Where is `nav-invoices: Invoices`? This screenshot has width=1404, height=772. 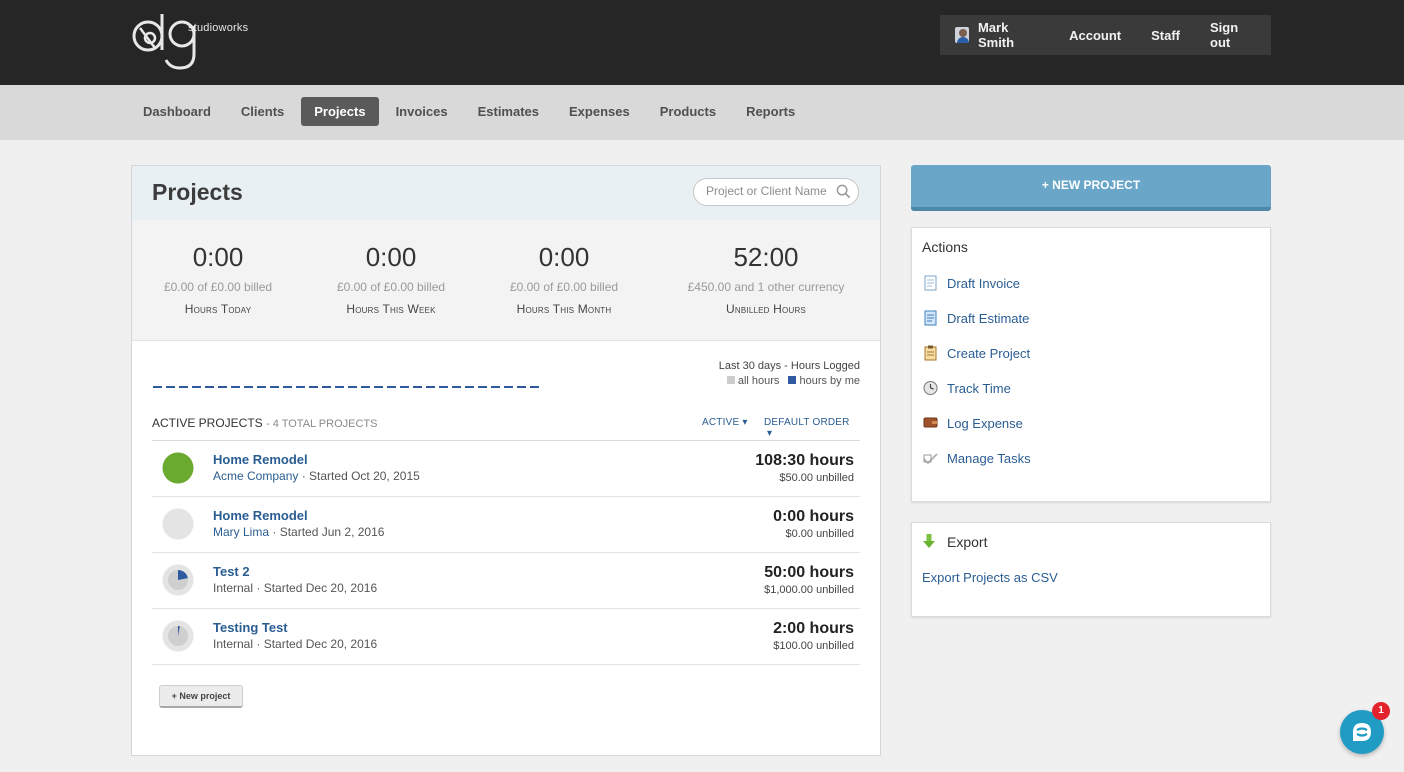 nav-invoices: Invoices is located at coordinates (422, 111).